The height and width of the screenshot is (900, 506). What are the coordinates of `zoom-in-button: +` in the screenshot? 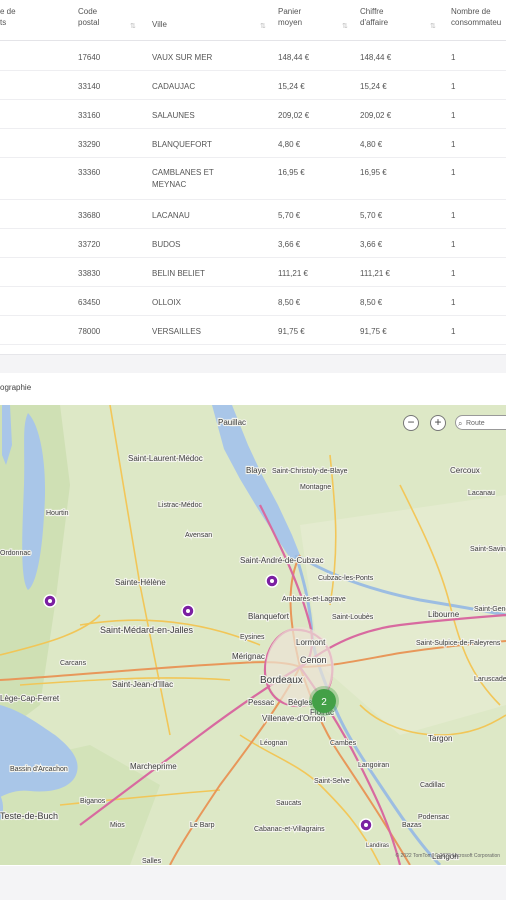 It's located at (438, 423).